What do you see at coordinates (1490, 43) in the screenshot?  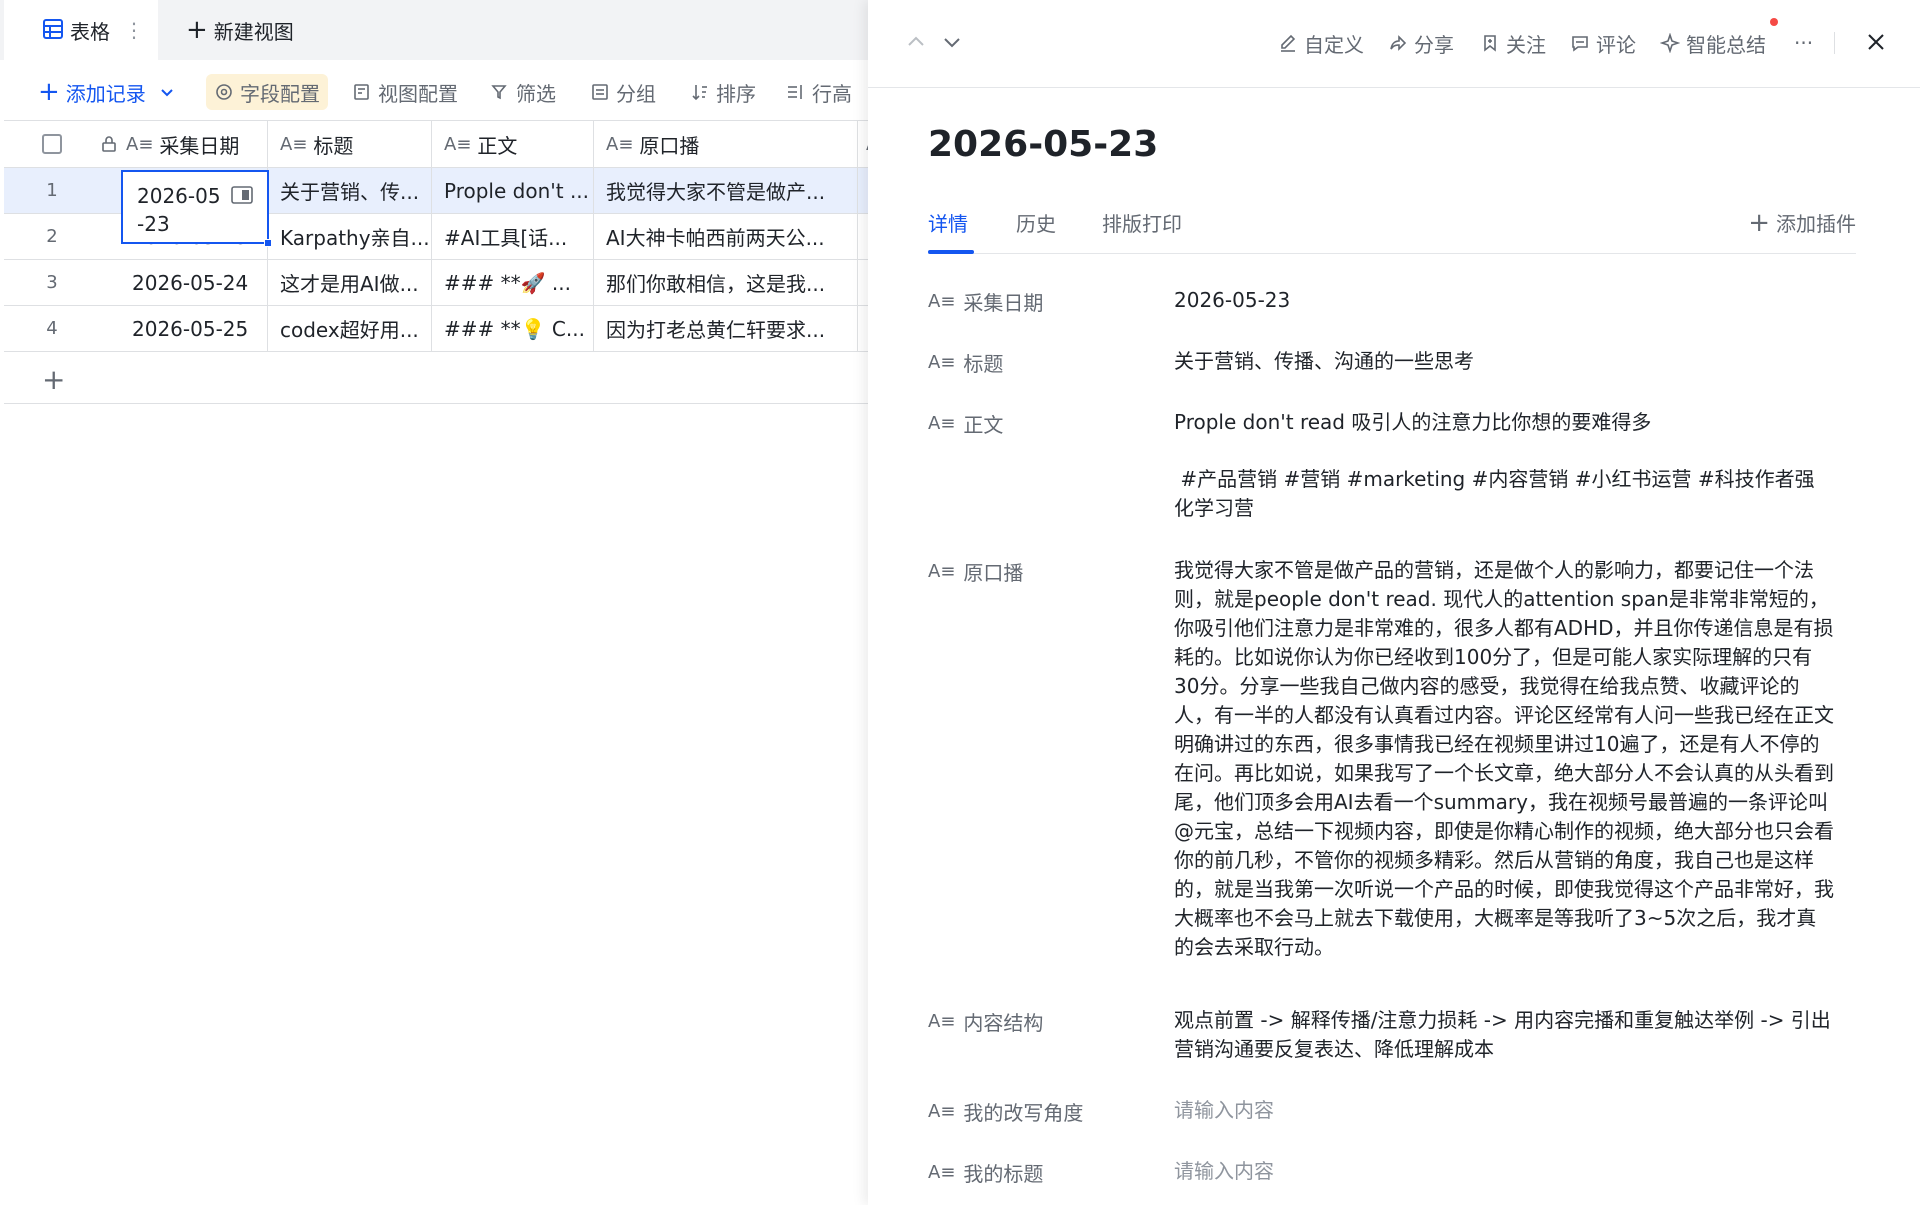 I see `bookmark-icon` at bounding box center [1490, 43].